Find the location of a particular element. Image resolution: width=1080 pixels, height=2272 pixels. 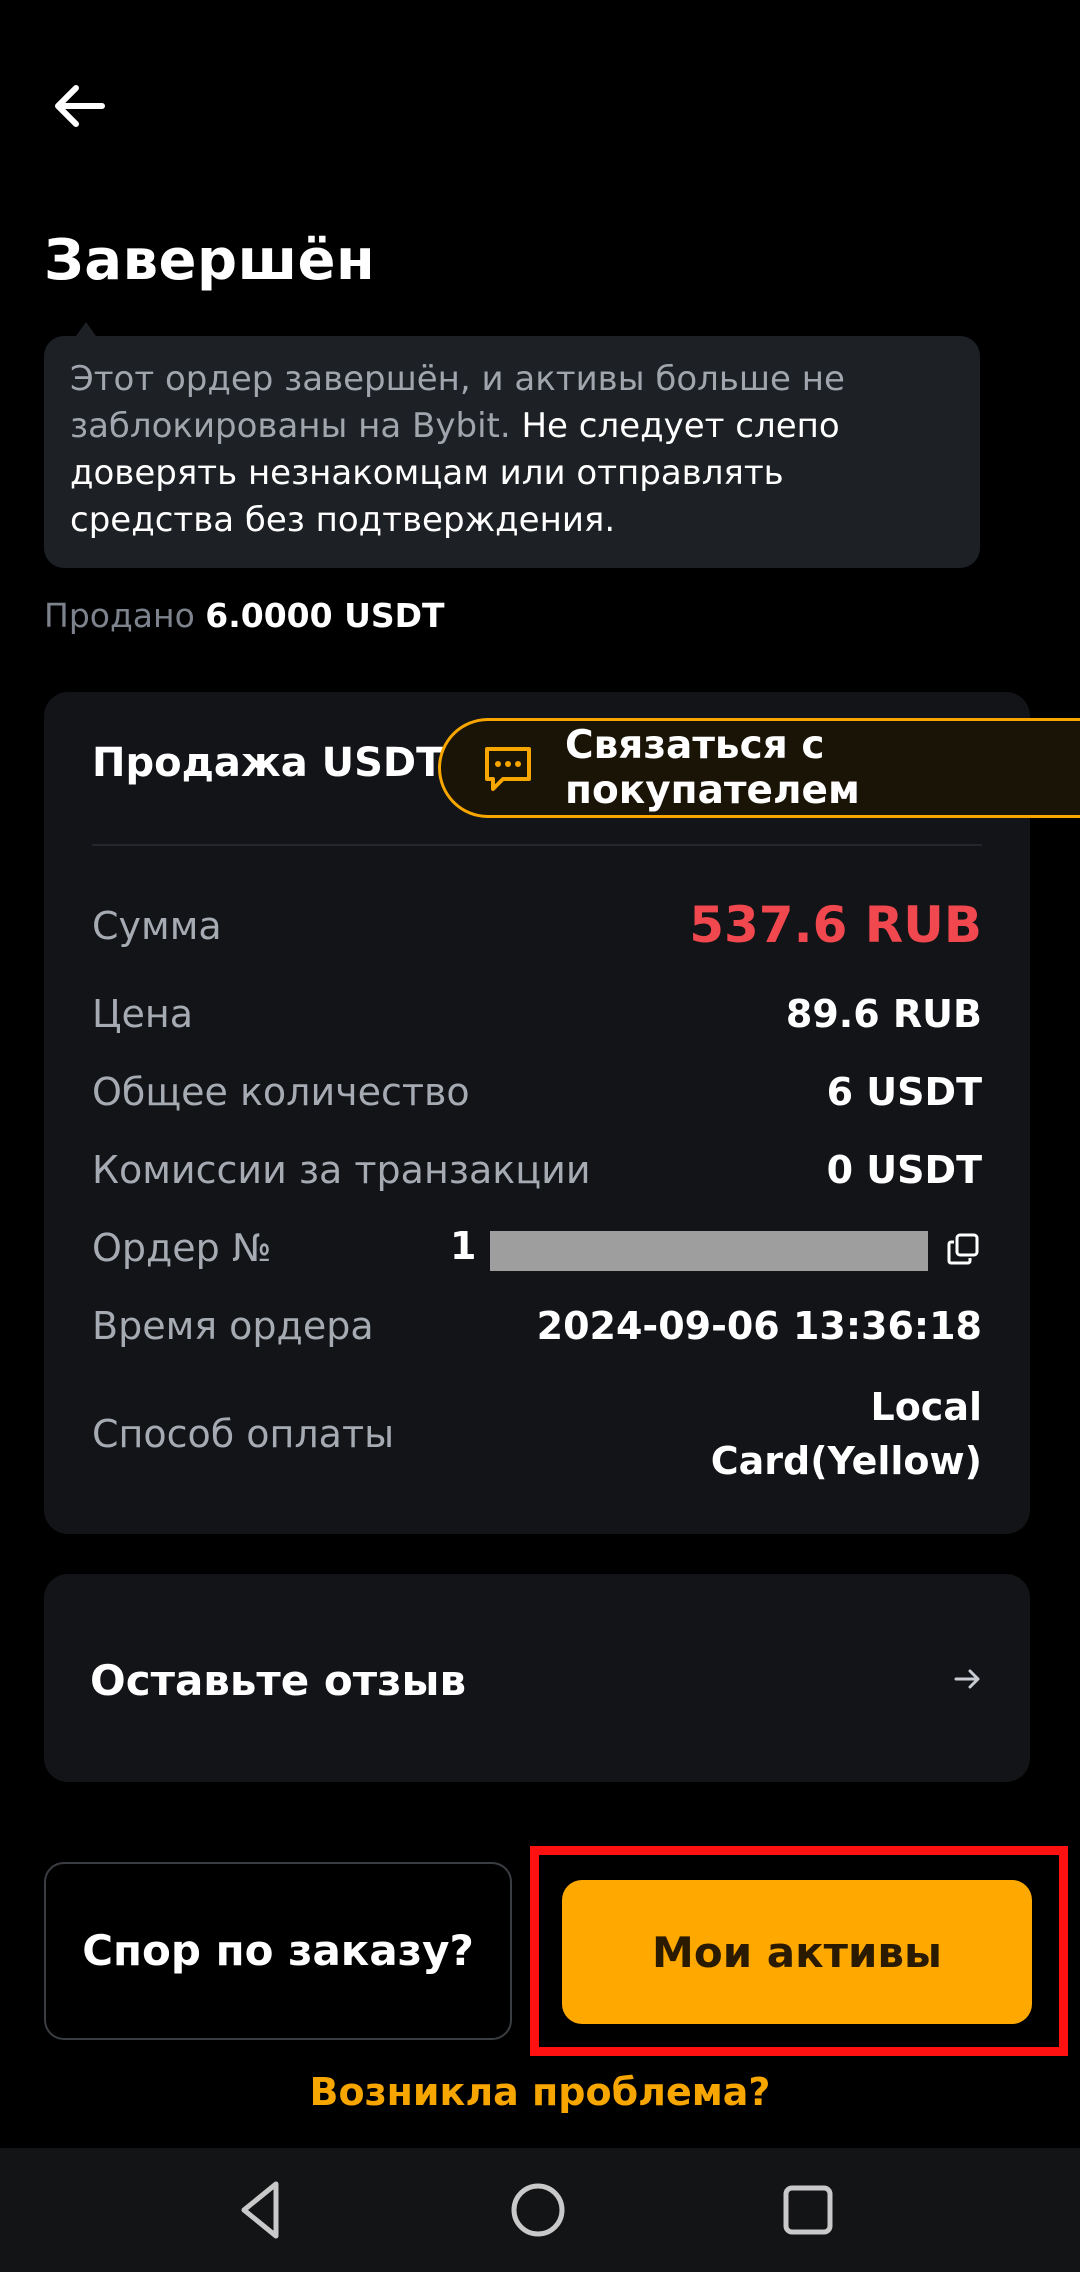

sold-amount: 6.0000 USDT is located at coordinates (325, 615).